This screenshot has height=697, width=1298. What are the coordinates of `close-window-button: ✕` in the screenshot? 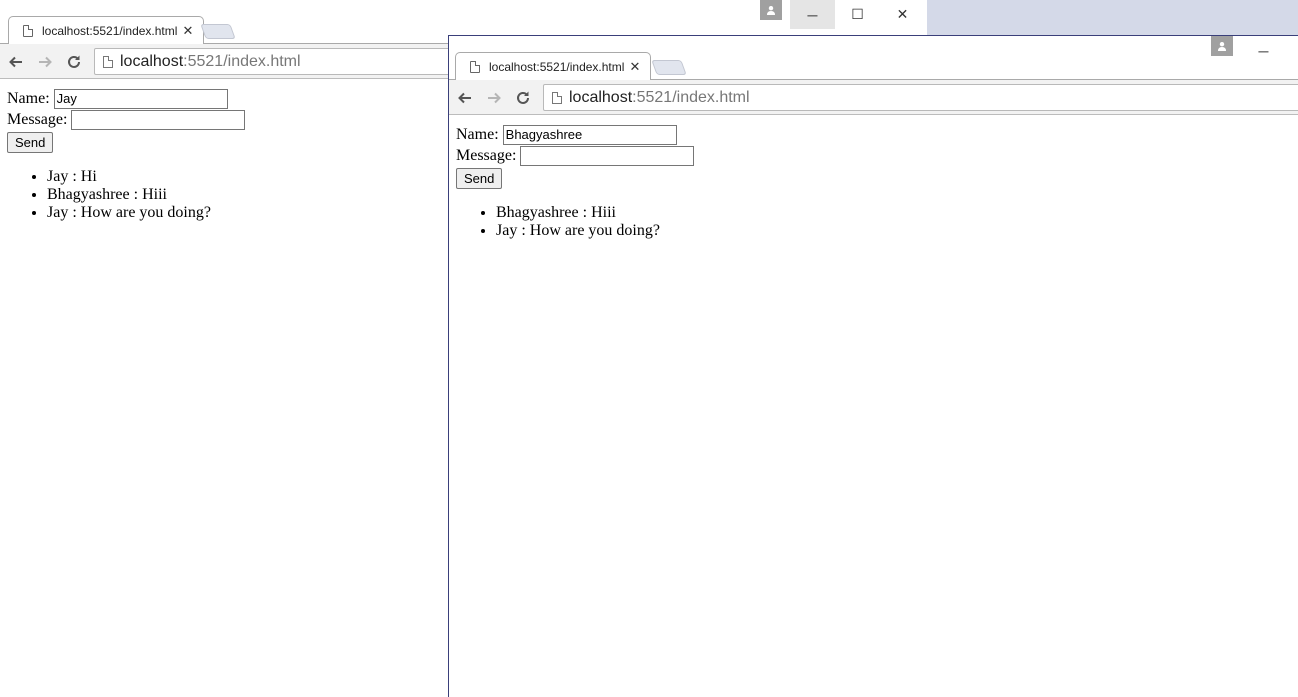 It's located at (902, 14).